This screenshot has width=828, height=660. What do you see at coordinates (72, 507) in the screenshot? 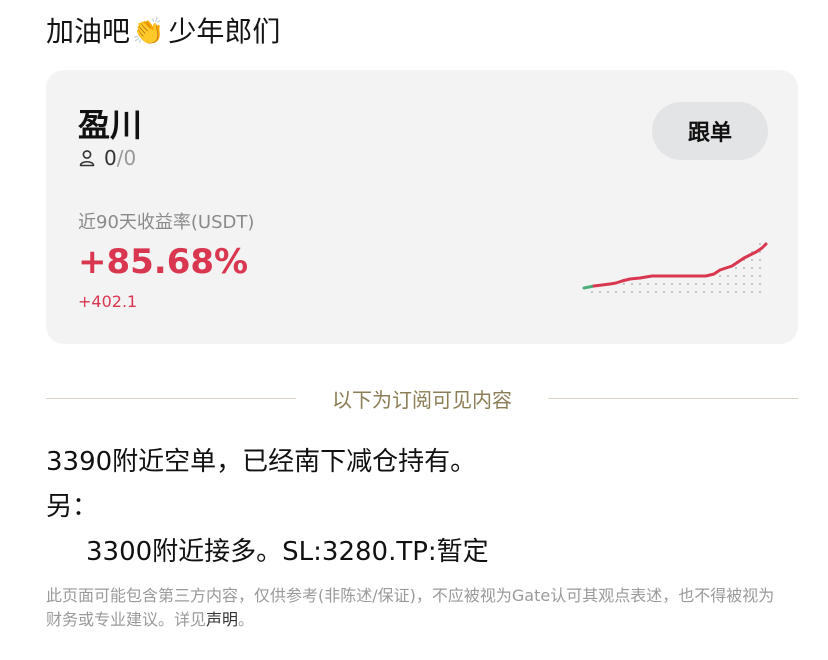
I see `post-line: 另：` at bounding box center [72, 507].